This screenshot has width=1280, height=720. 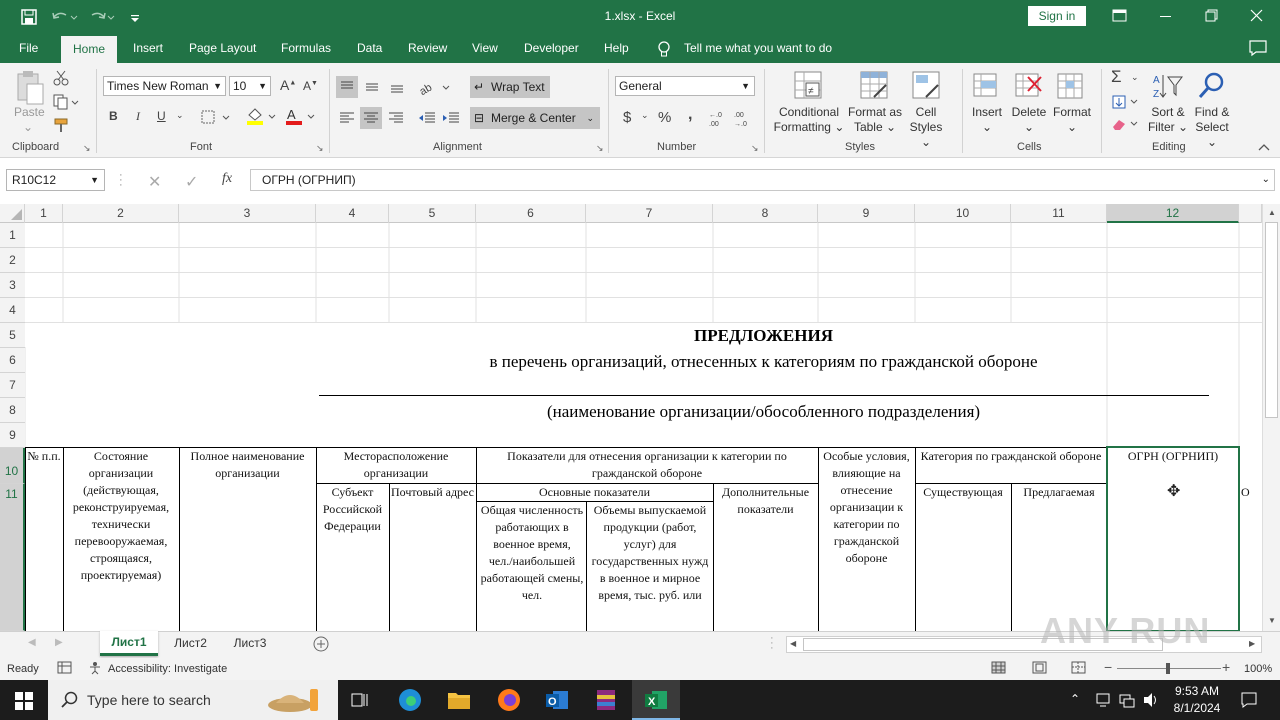 I want to click on confirm-entry-icon: ✓, so click(x=191, y=182).